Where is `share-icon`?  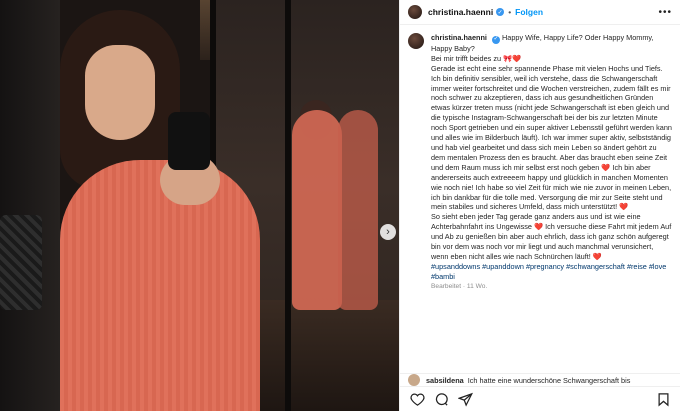 share-icon is located at coordinates (465, 399).